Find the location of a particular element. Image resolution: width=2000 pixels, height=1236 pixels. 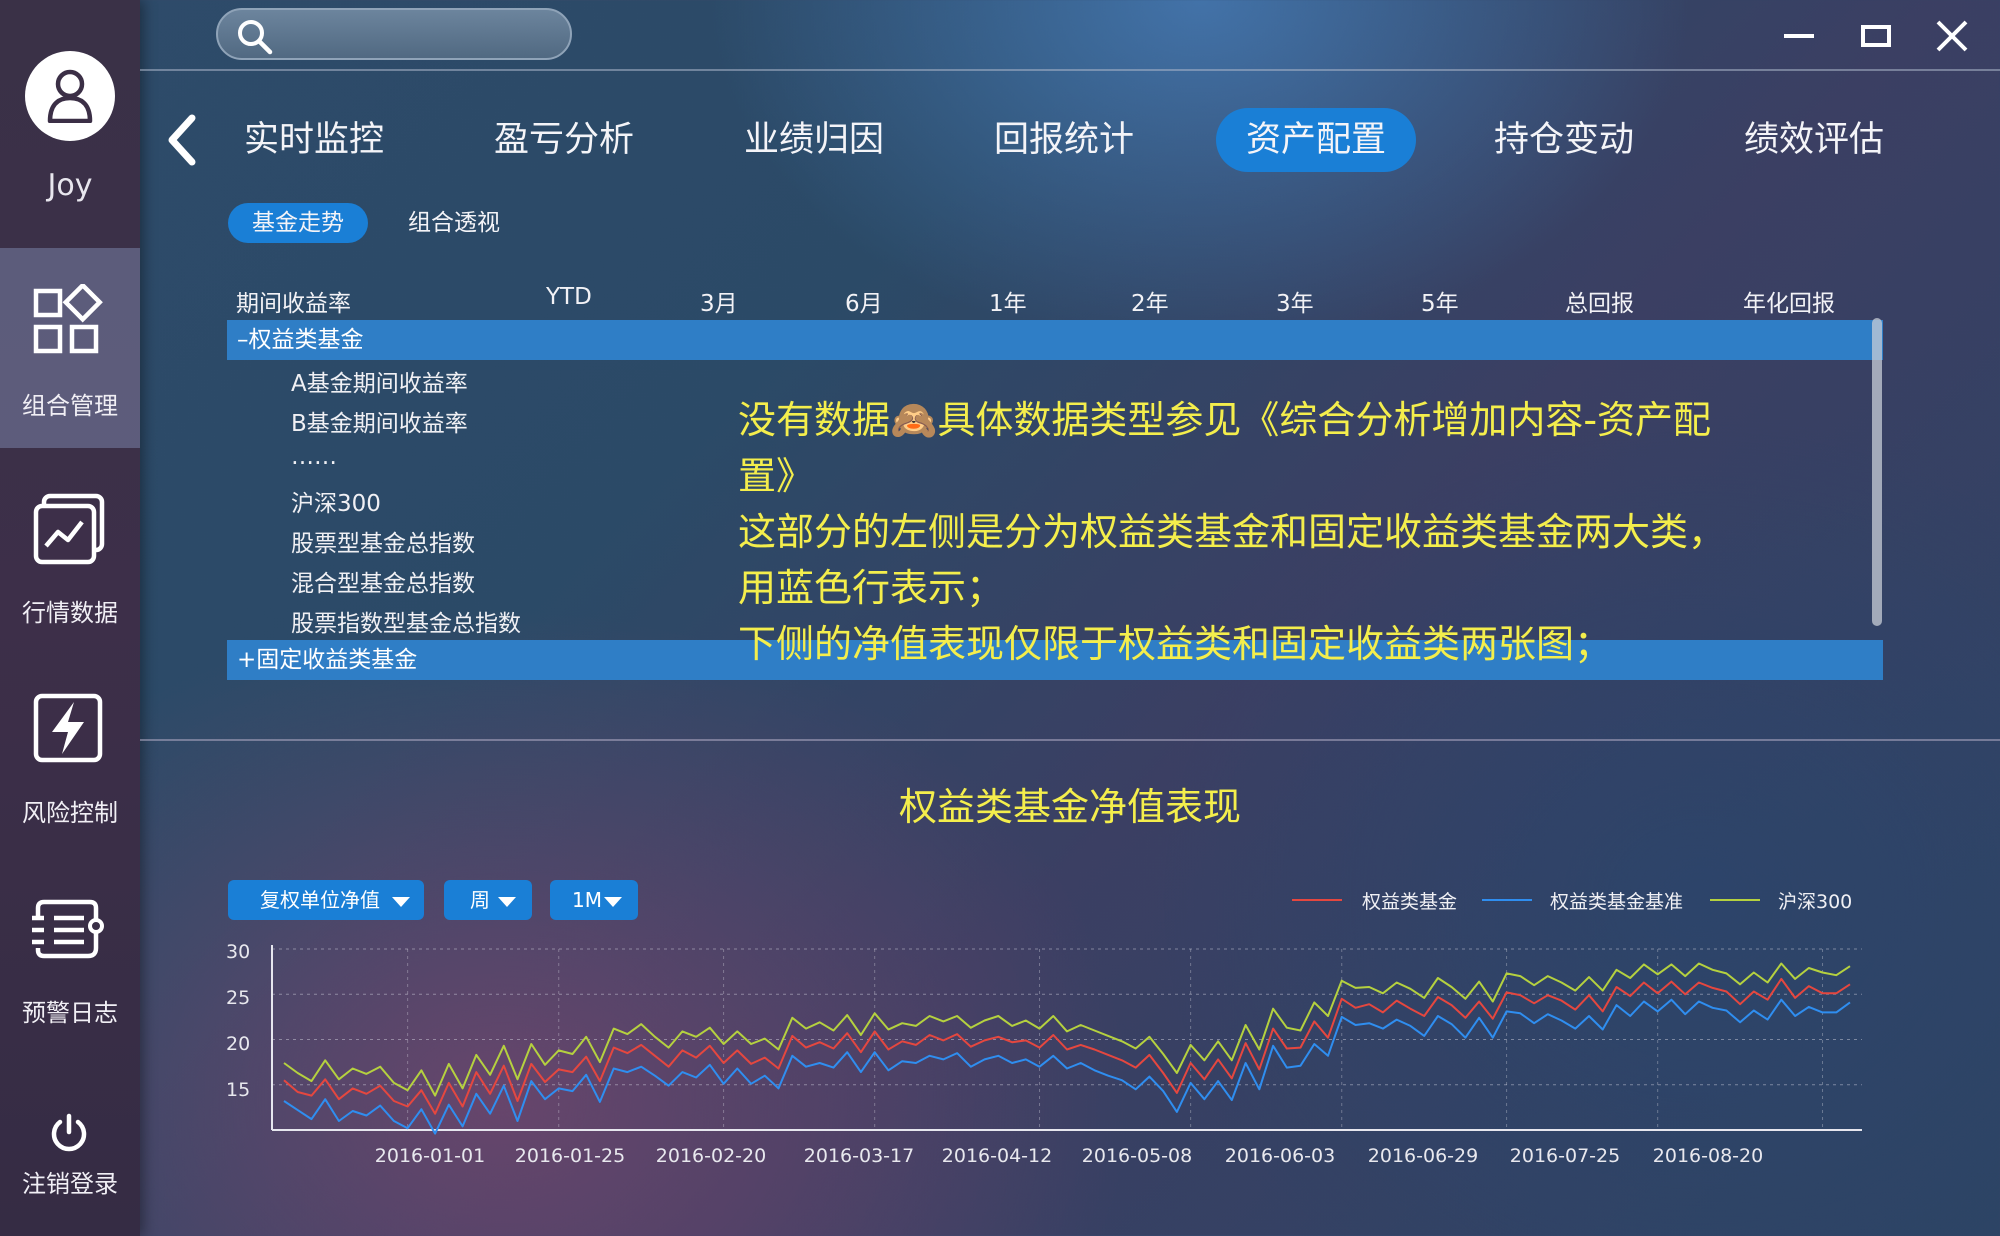

y-tick-label: 20 is located at coordinates (238, 1044).